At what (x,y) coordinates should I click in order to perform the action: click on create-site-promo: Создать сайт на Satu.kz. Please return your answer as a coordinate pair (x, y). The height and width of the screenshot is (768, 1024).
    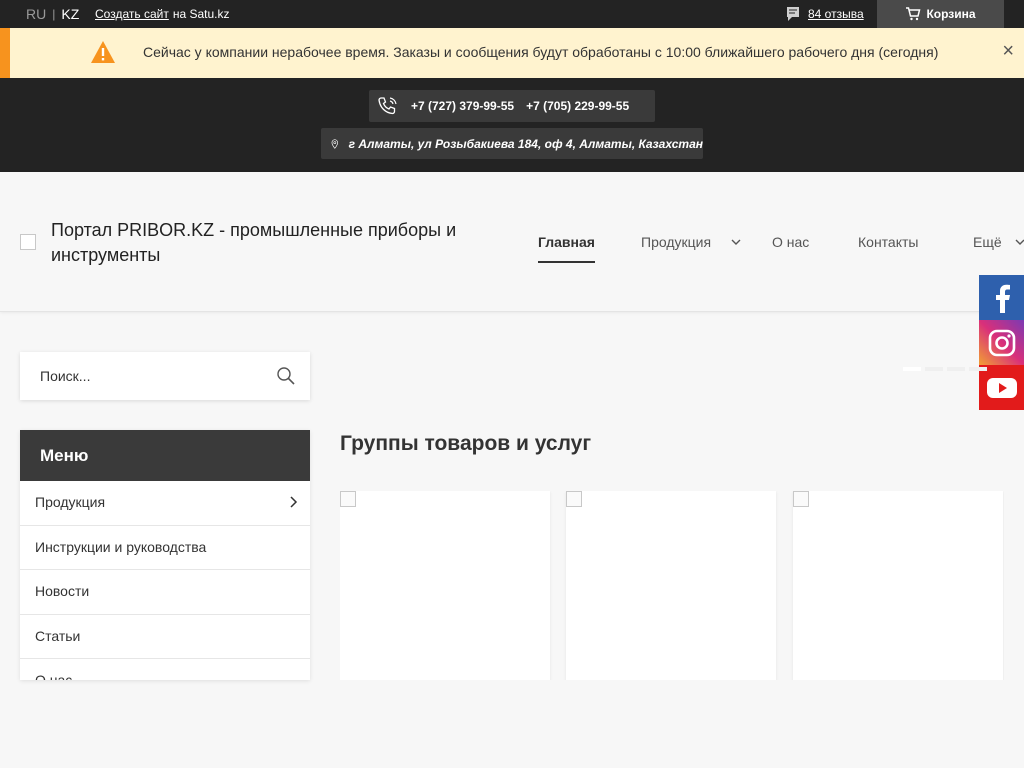
    Looking at the image, I should click on (162, 14).